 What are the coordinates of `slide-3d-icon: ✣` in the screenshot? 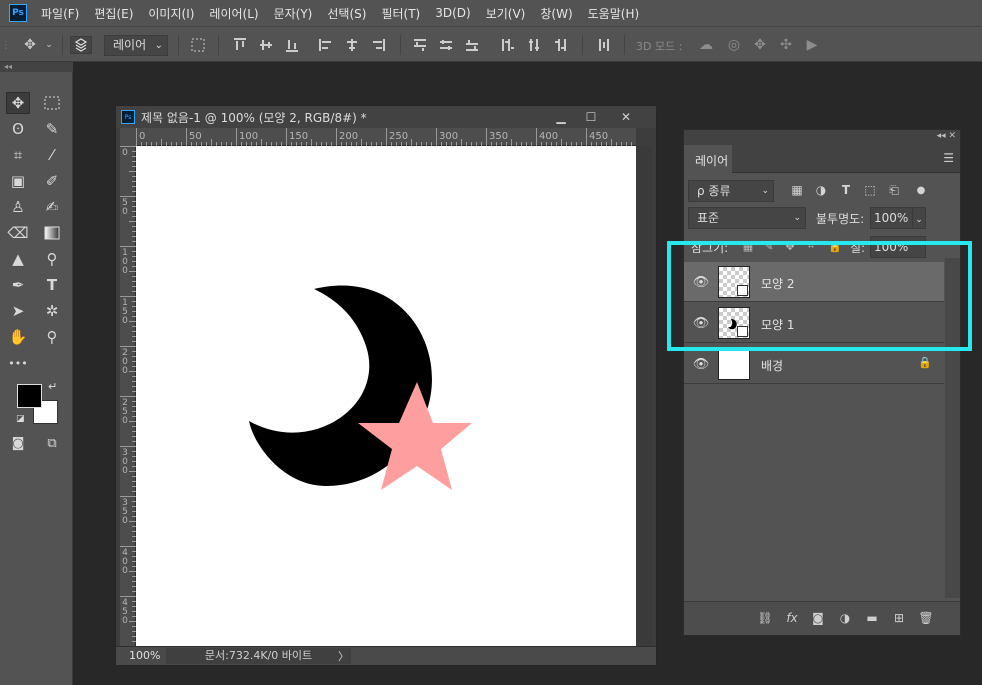 It's located at (786, 45).